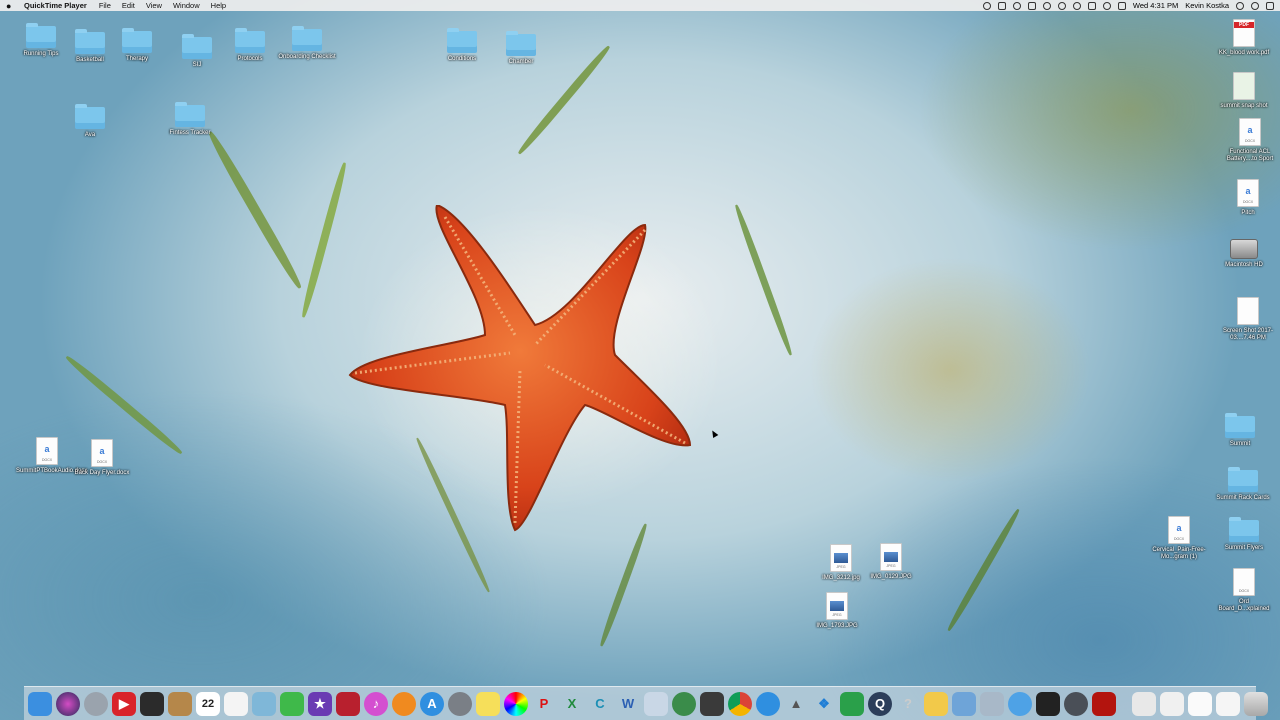 Image resolution: width=1280 pixels, height=720 pixels. I want to click on photo-booth-icon, so click(152, 703).